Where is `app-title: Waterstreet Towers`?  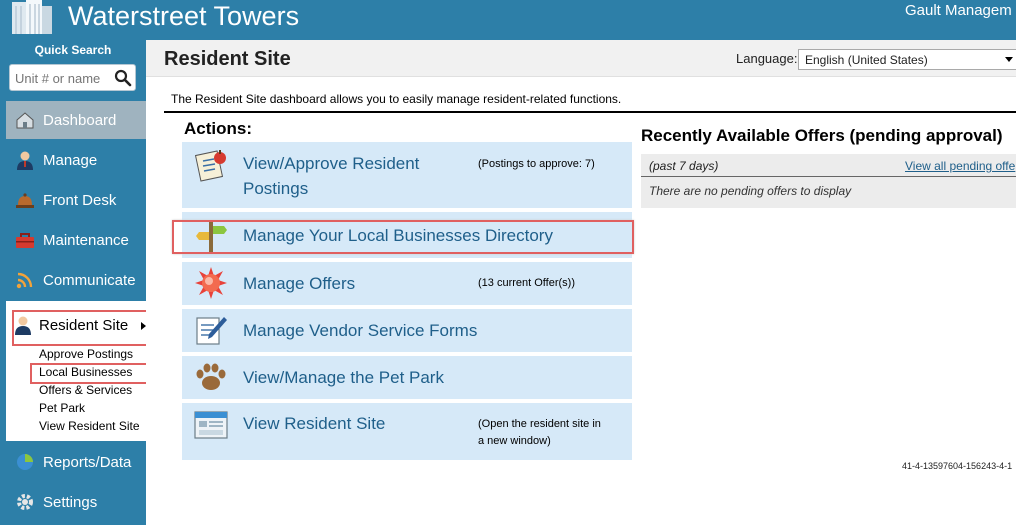
app-title: Waterstreet Towers is located at coordinates (184, 16).